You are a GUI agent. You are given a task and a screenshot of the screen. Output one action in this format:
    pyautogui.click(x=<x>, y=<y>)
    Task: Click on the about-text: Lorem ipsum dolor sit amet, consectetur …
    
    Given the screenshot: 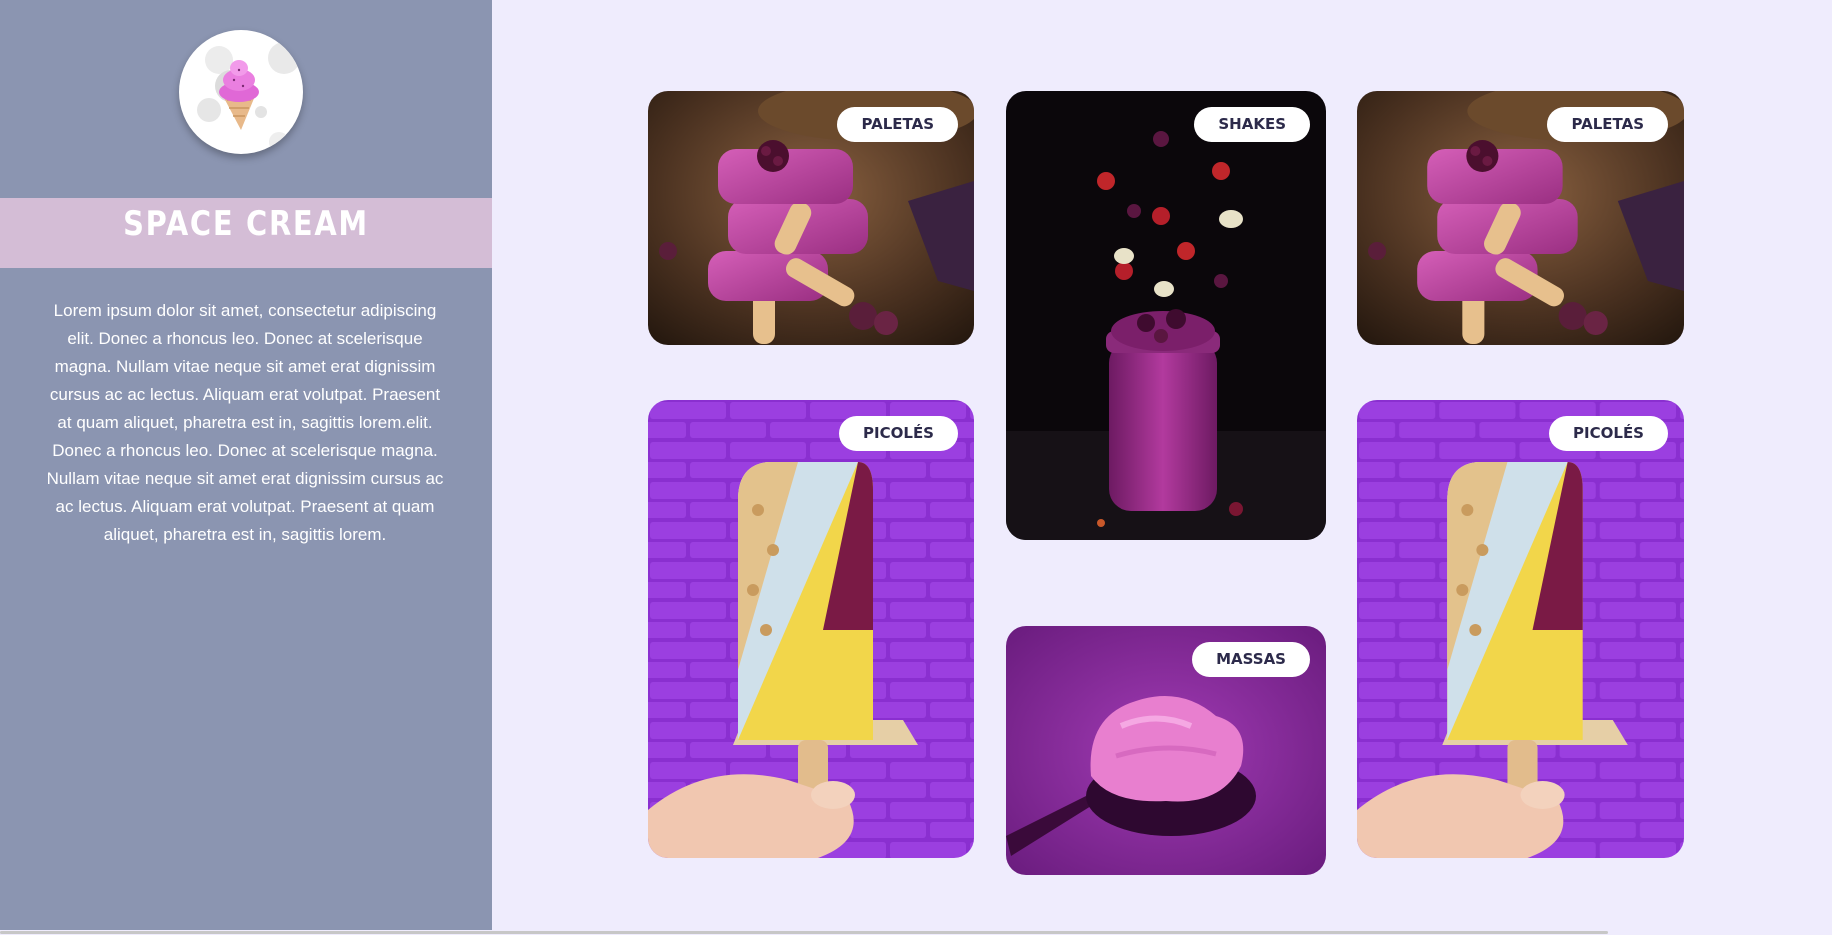 What is the action you would take?
    pyautogui.click(x=245, y=422)
    